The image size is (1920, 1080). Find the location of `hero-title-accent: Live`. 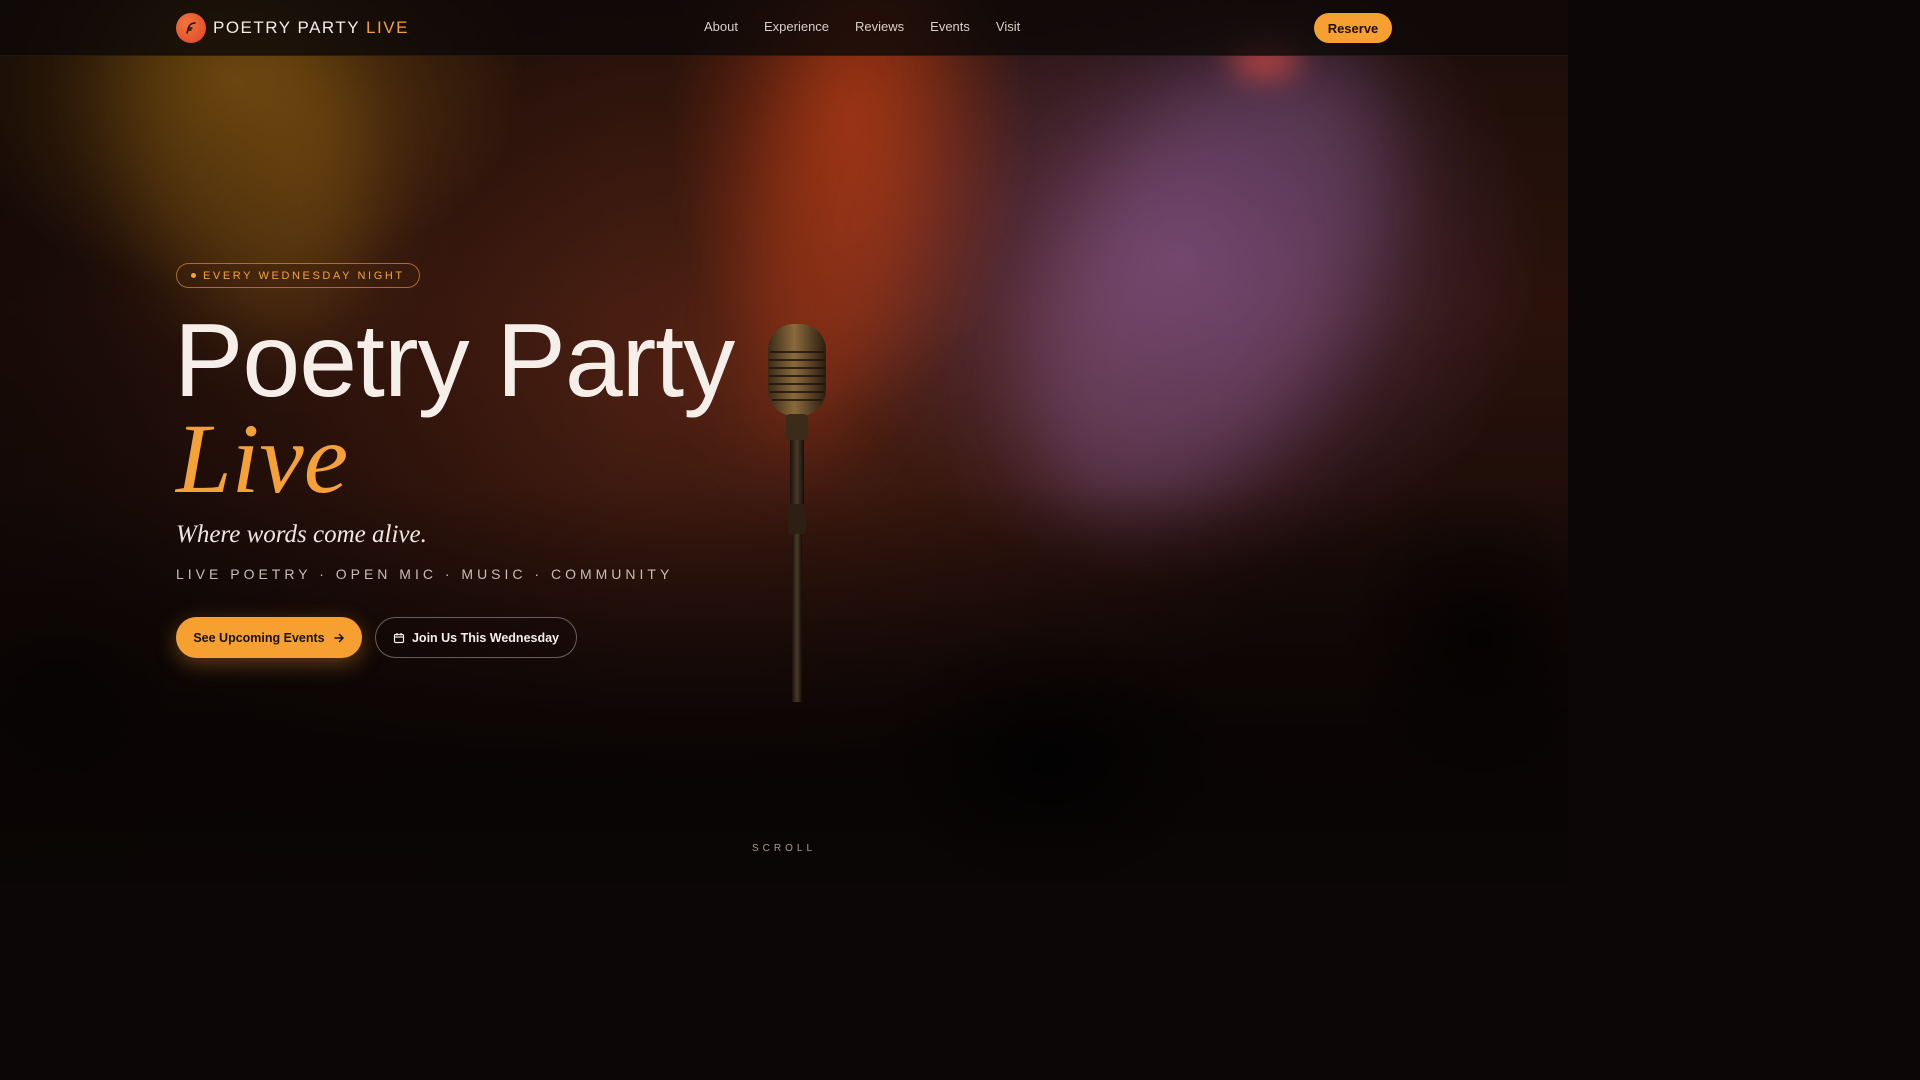

hero-title-accent: Live is located at coordinates (262, 458).